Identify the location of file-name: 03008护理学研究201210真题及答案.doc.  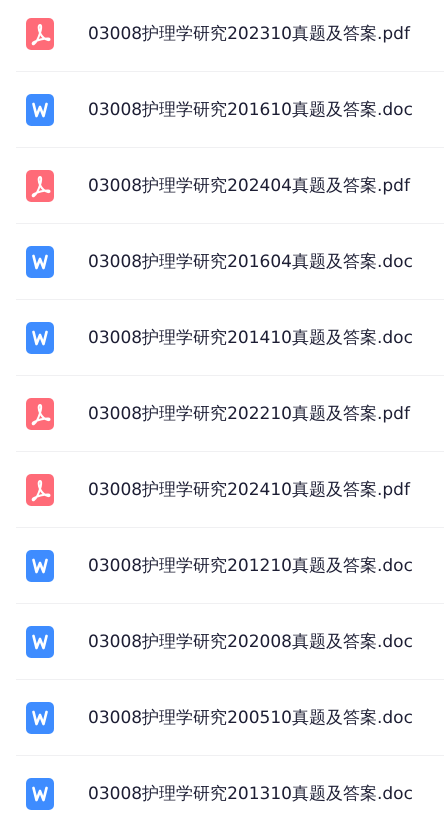
(250, 565).